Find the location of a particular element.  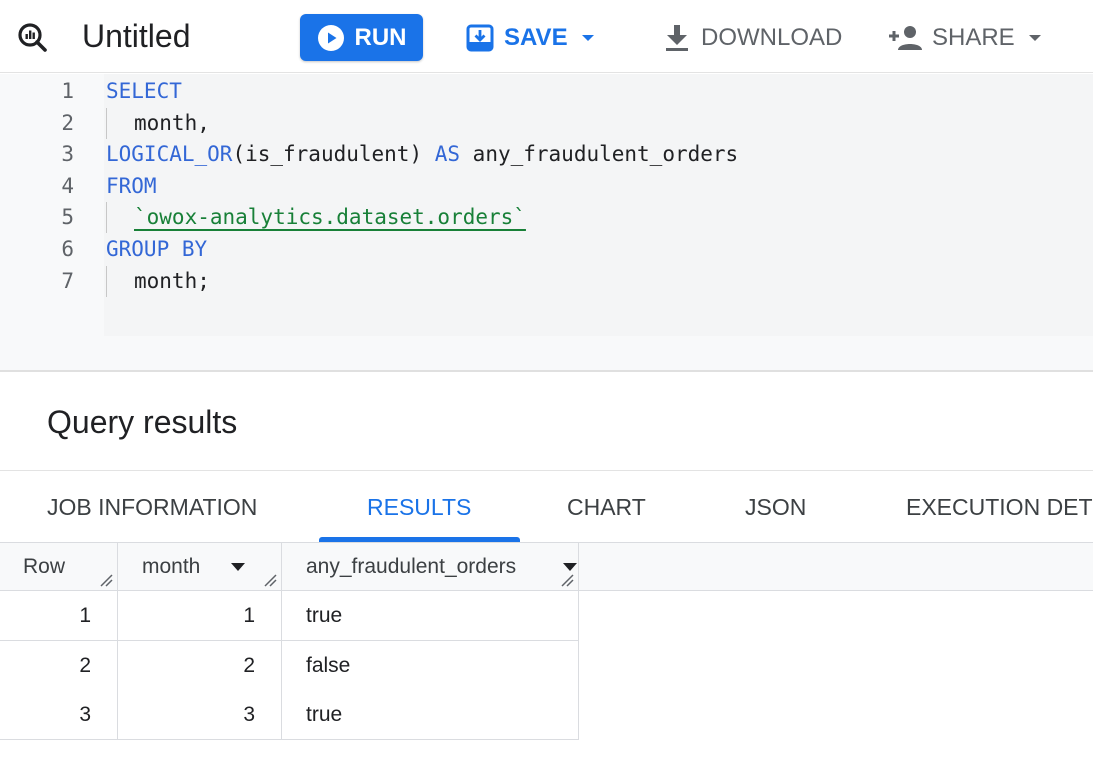

code-line: 6 GROUP BY is located at coordinates (546, 249).